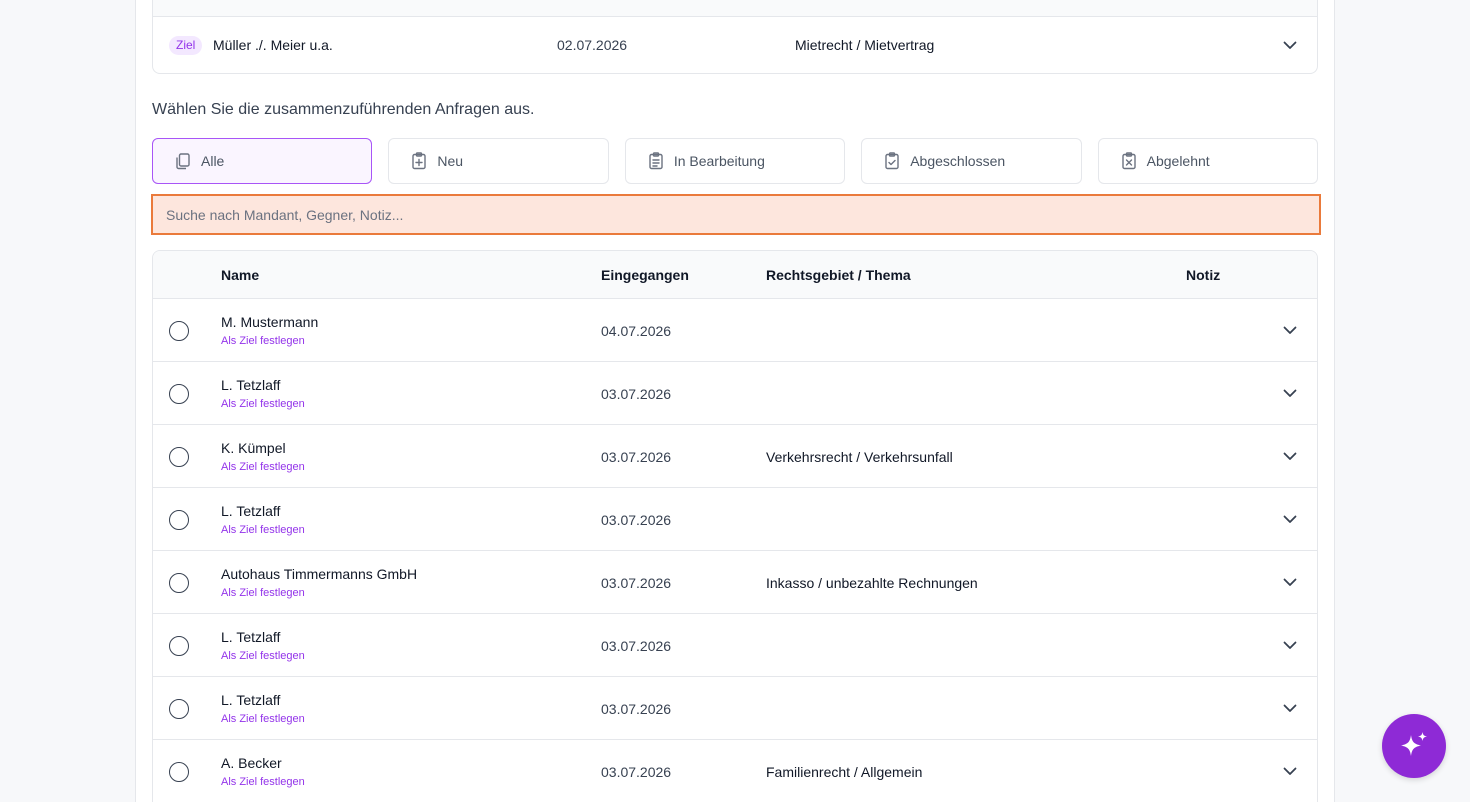  I want to click on row-area: Familienrecht / Allgemein, so click(844, 772).